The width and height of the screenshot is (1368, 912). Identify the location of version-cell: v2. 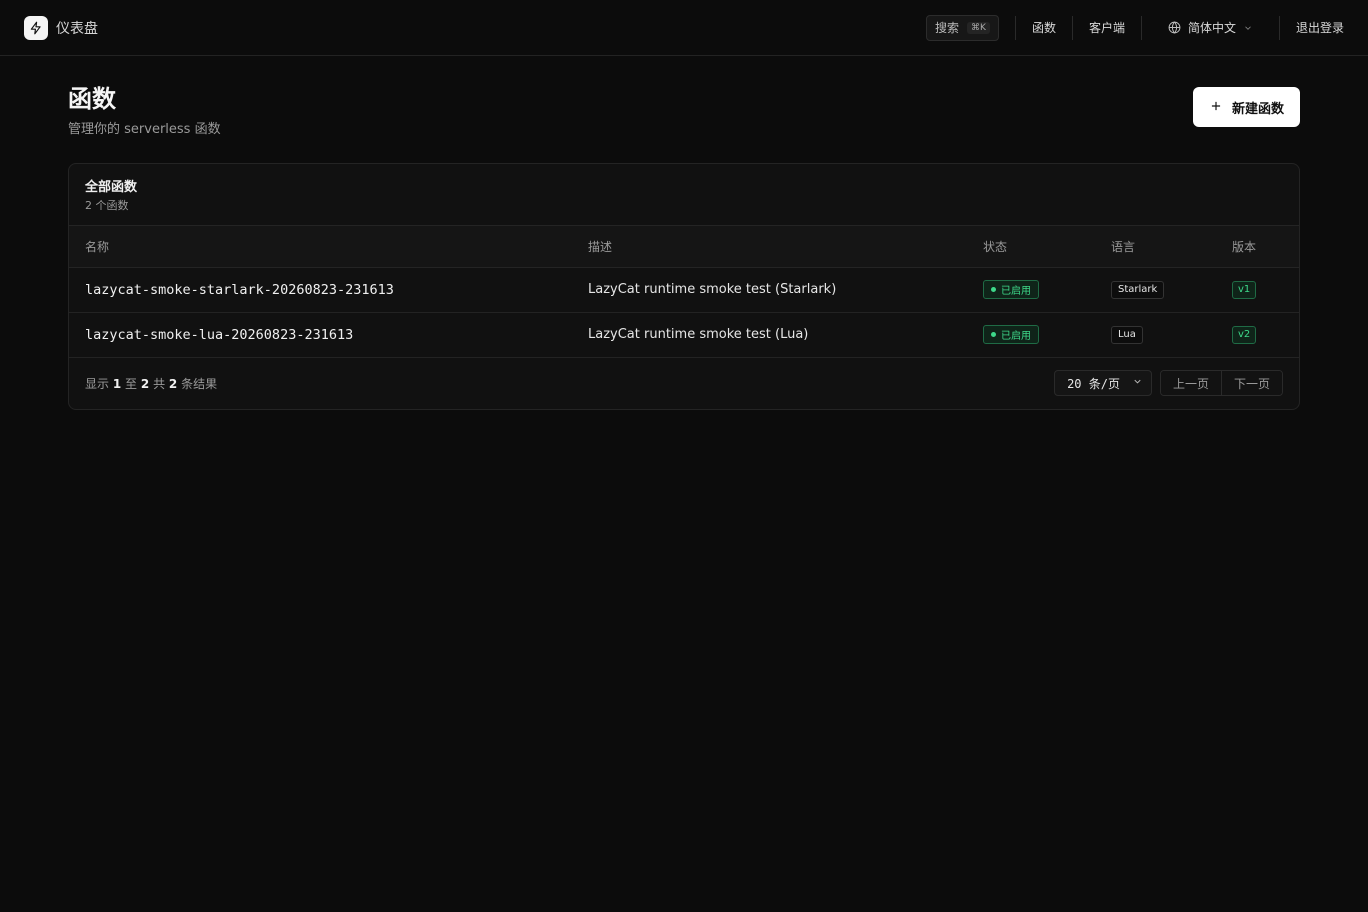
(1257, 335).